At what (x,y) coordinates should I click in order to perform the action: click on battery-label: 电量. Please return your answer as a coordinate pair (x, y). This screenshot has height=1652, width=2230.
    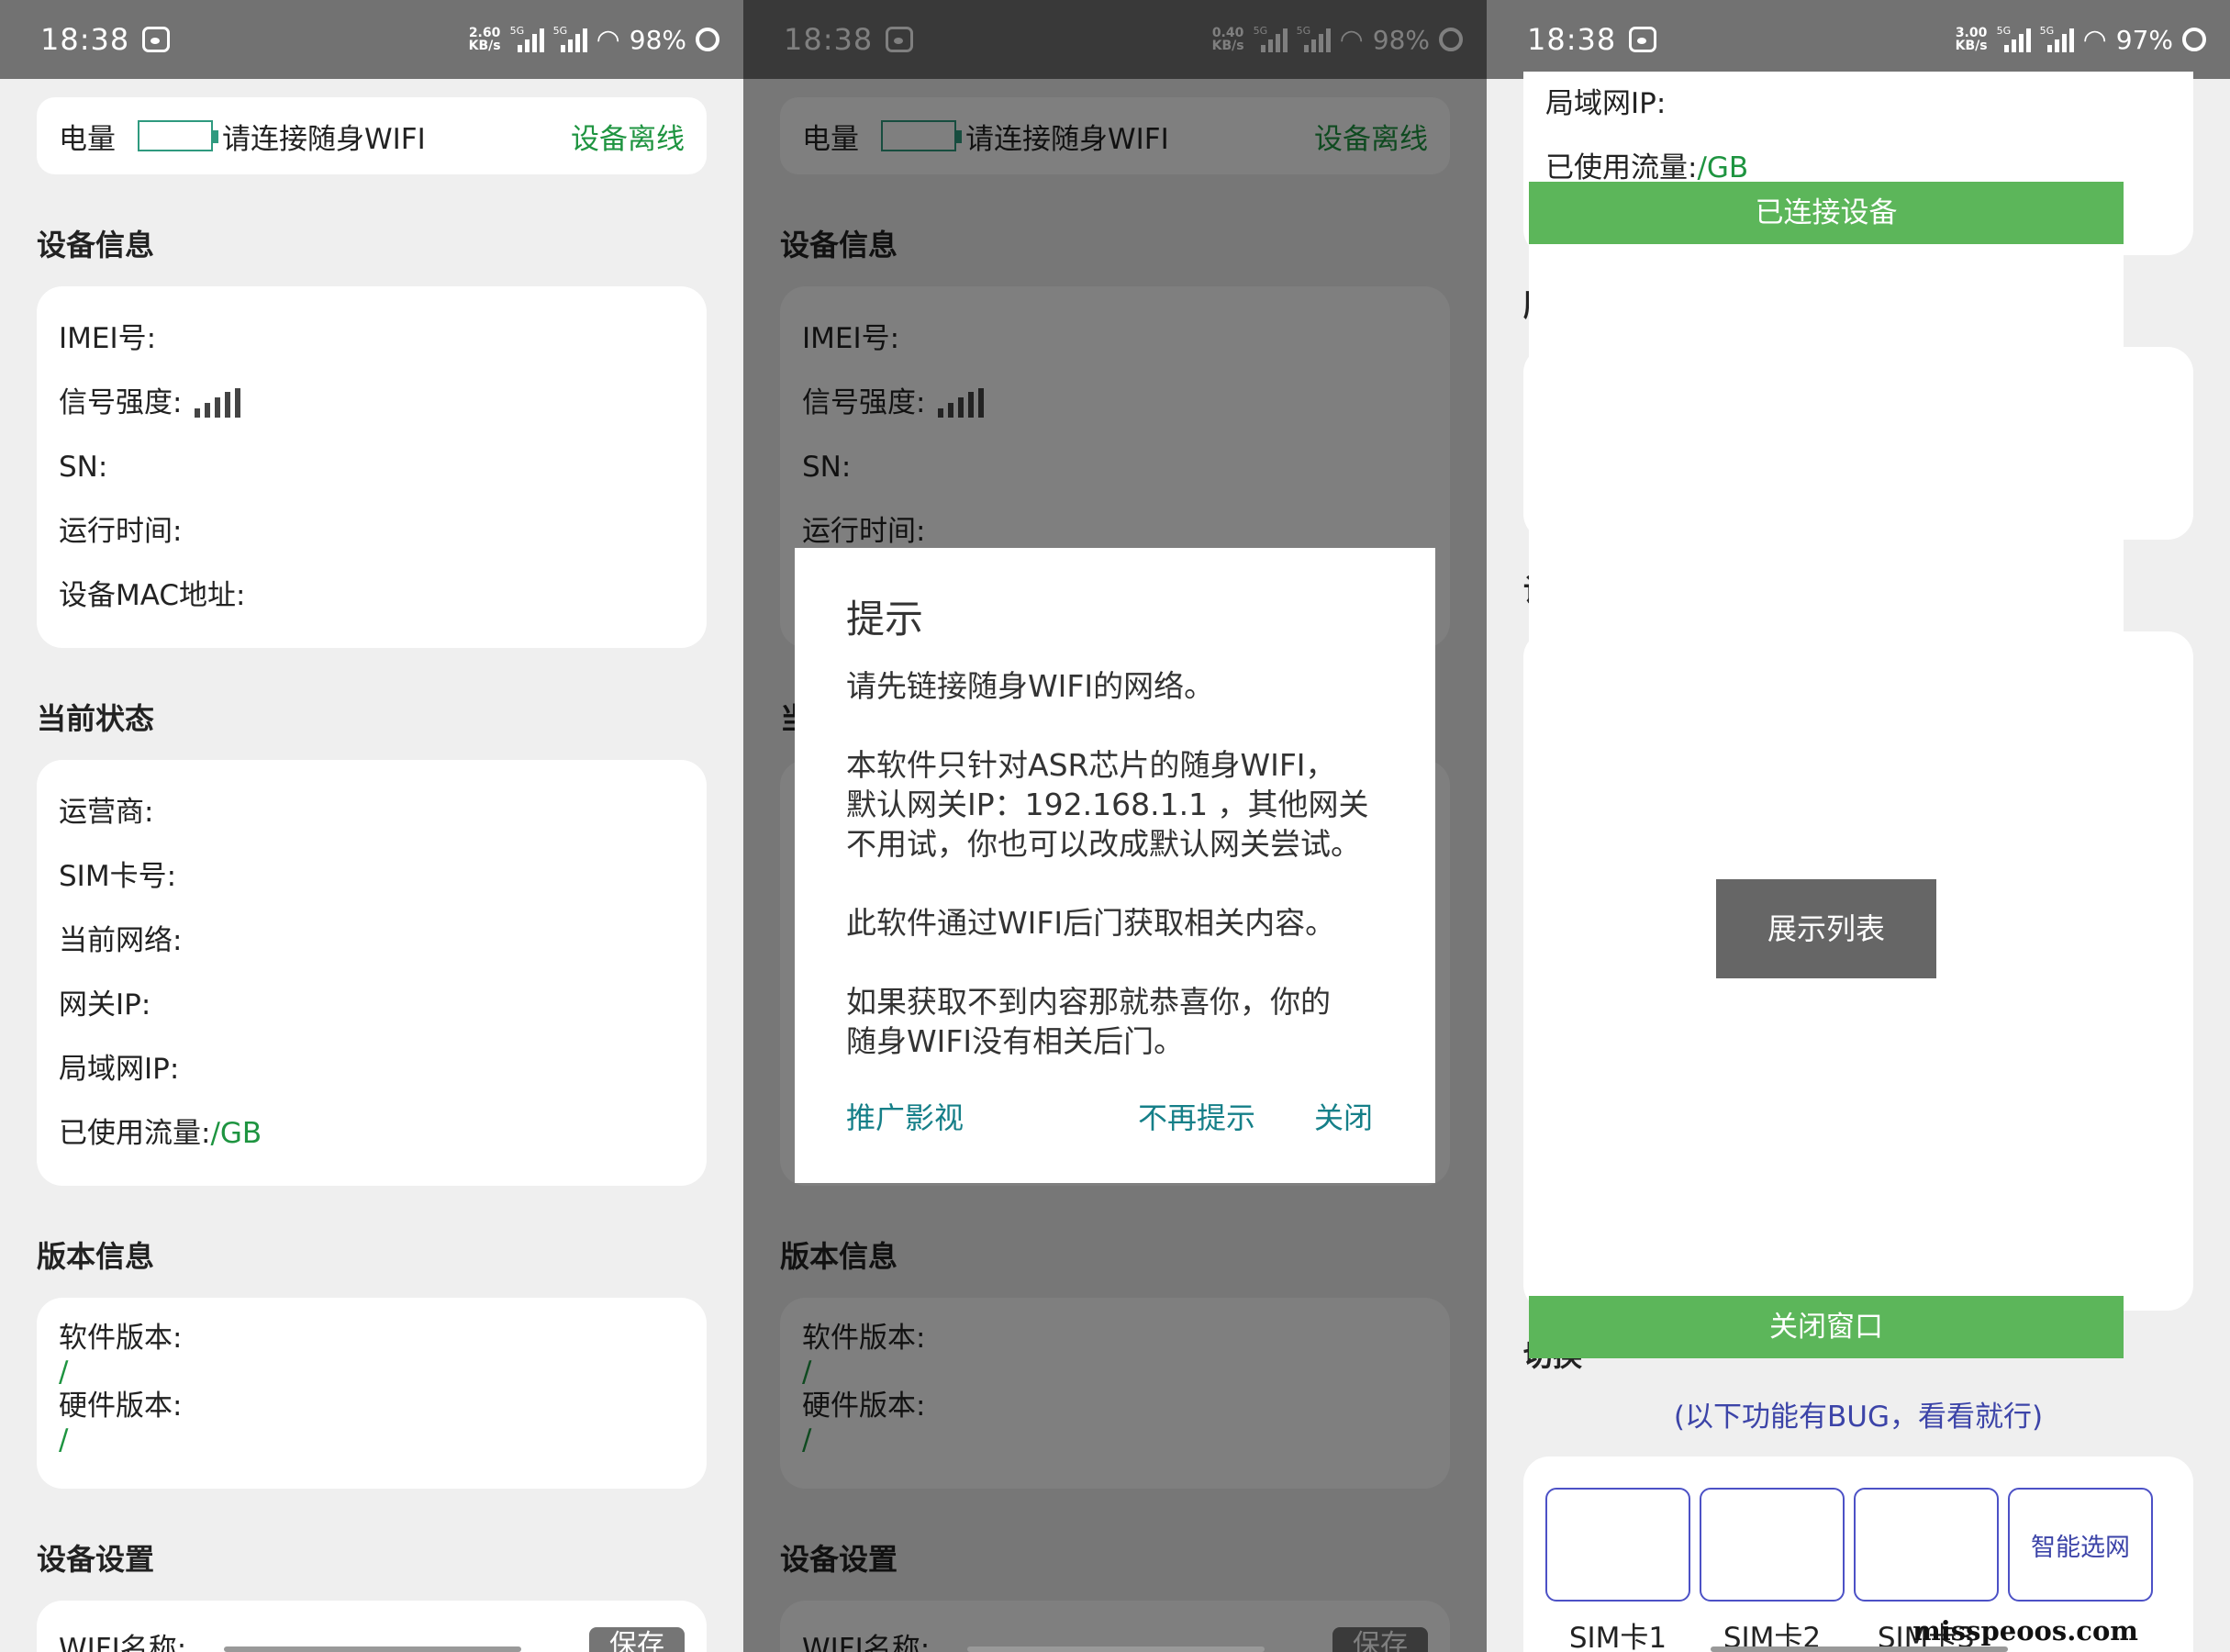
    Looking at the image, I should click on (87, 139).